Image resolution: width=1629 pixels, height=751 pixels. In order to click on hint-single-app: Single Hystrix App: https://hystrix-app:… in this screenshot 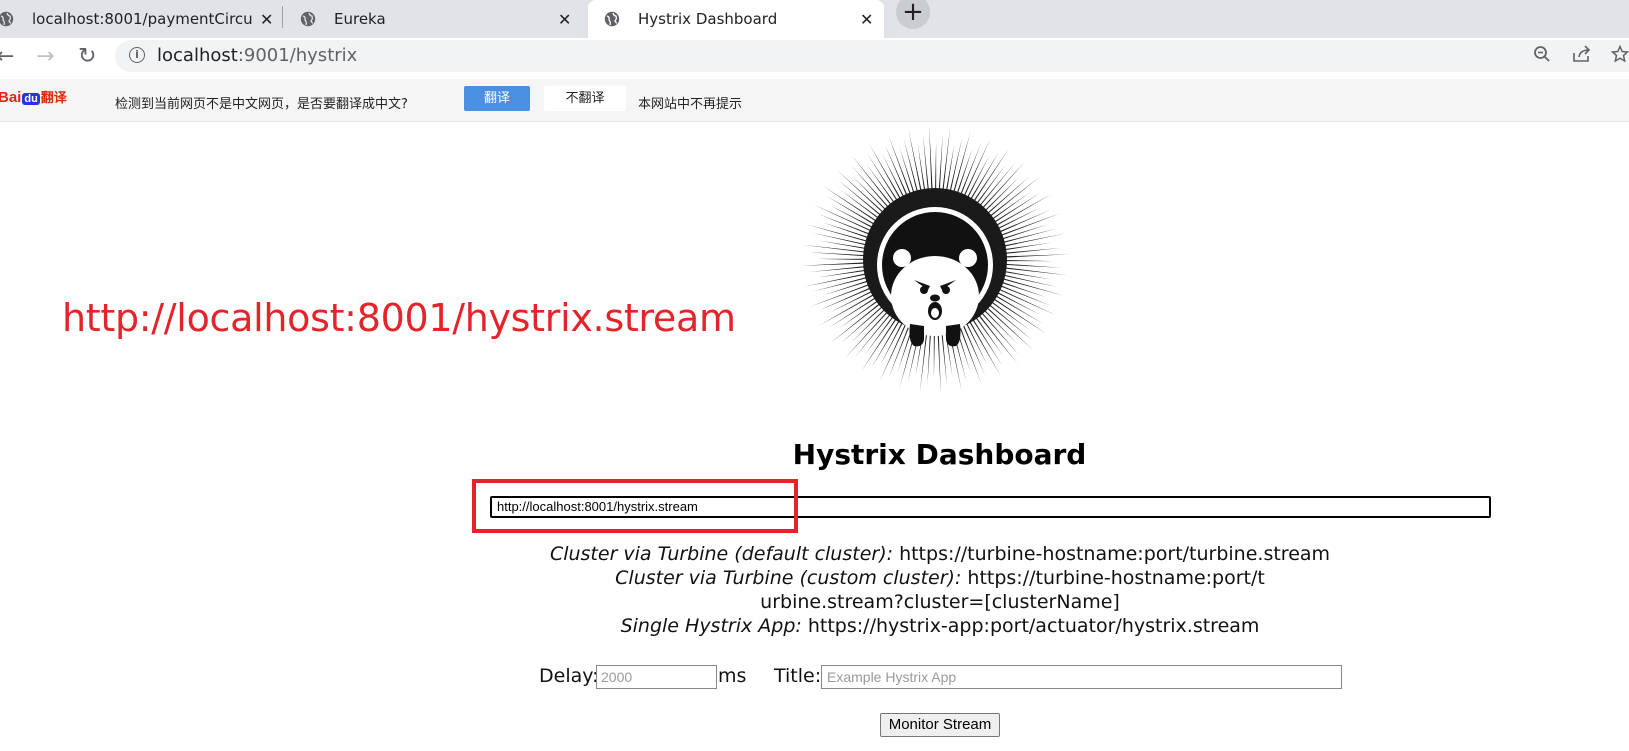, I will do `click(940, 626)`.